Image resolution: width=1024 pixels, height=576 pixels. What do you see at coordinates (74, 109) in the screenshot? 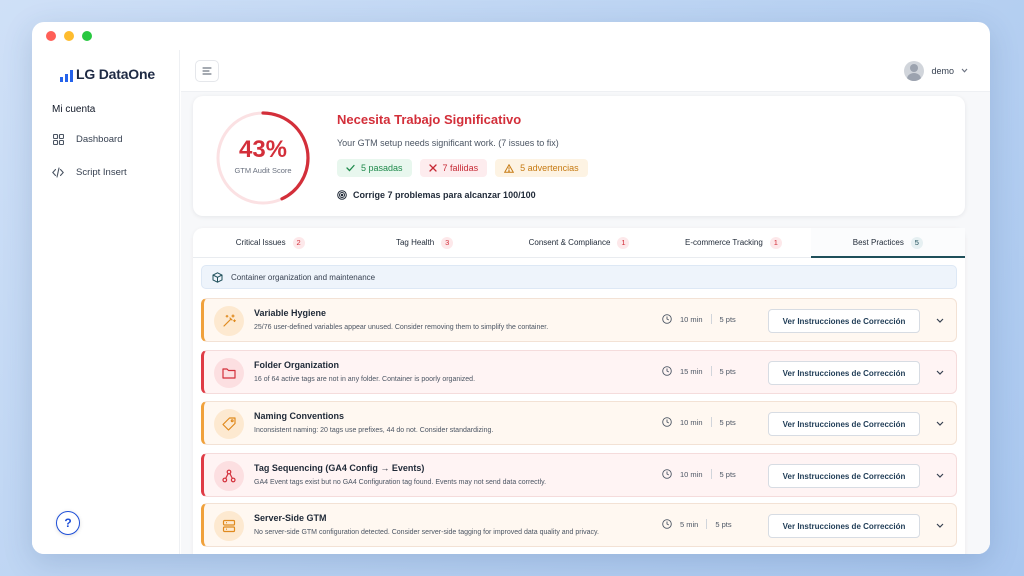
I see `sidebar-section-title: Mi cuenta` at bounding box center [74, 109].